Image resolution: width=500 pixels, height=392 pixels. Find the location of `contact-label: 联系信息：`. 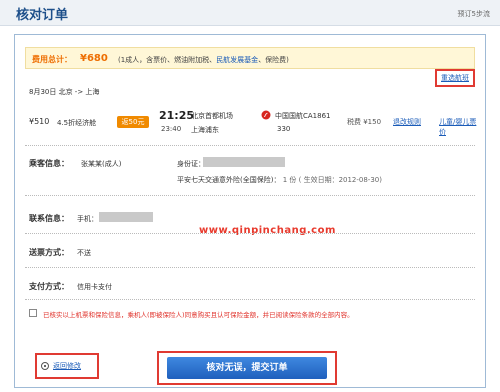

contact-label: 联系信息： is located at coordinates (49, 218).